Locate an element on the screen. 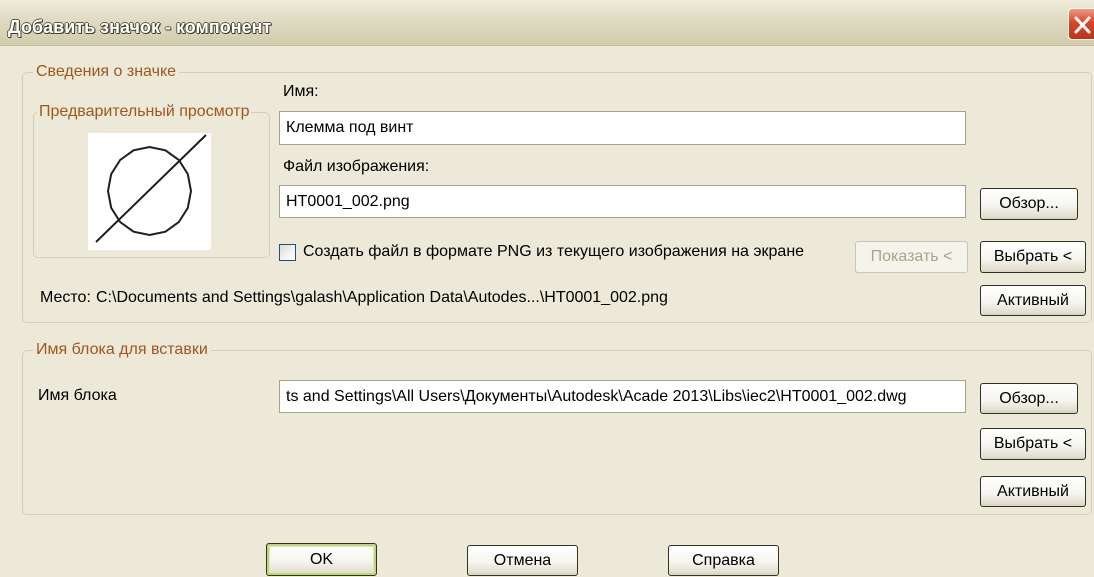  circle-slash-icon is located at coordinates (151, 188).